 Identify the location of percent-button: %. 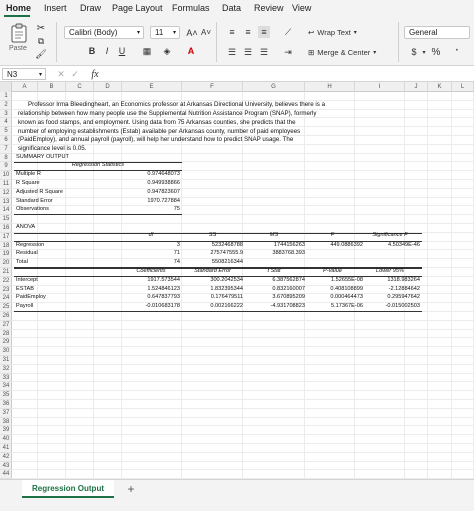
(436, 52).